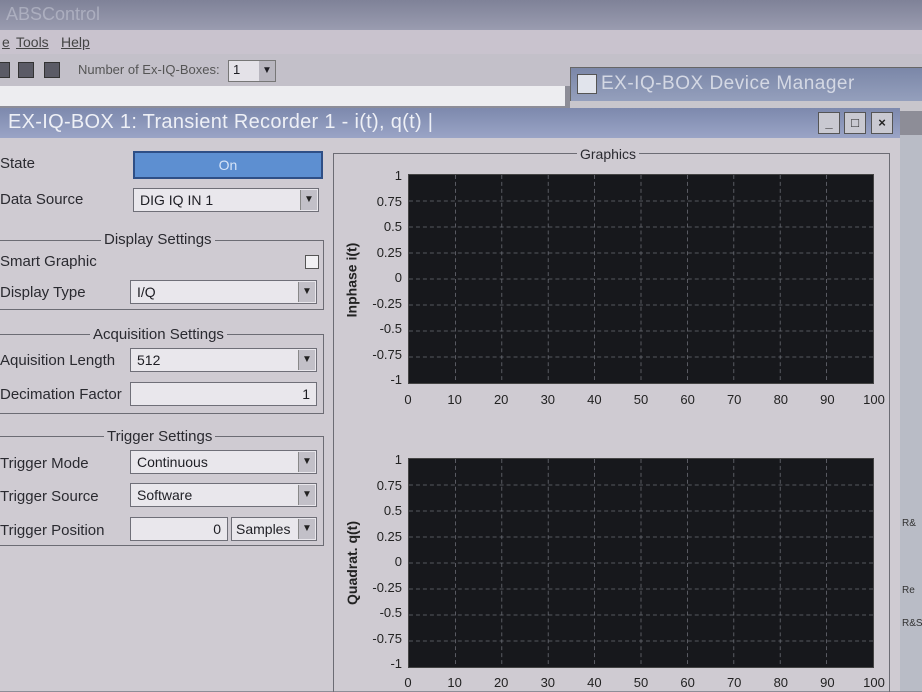  I want to click on app-titlebar: ABSControl, so click(461, 15).